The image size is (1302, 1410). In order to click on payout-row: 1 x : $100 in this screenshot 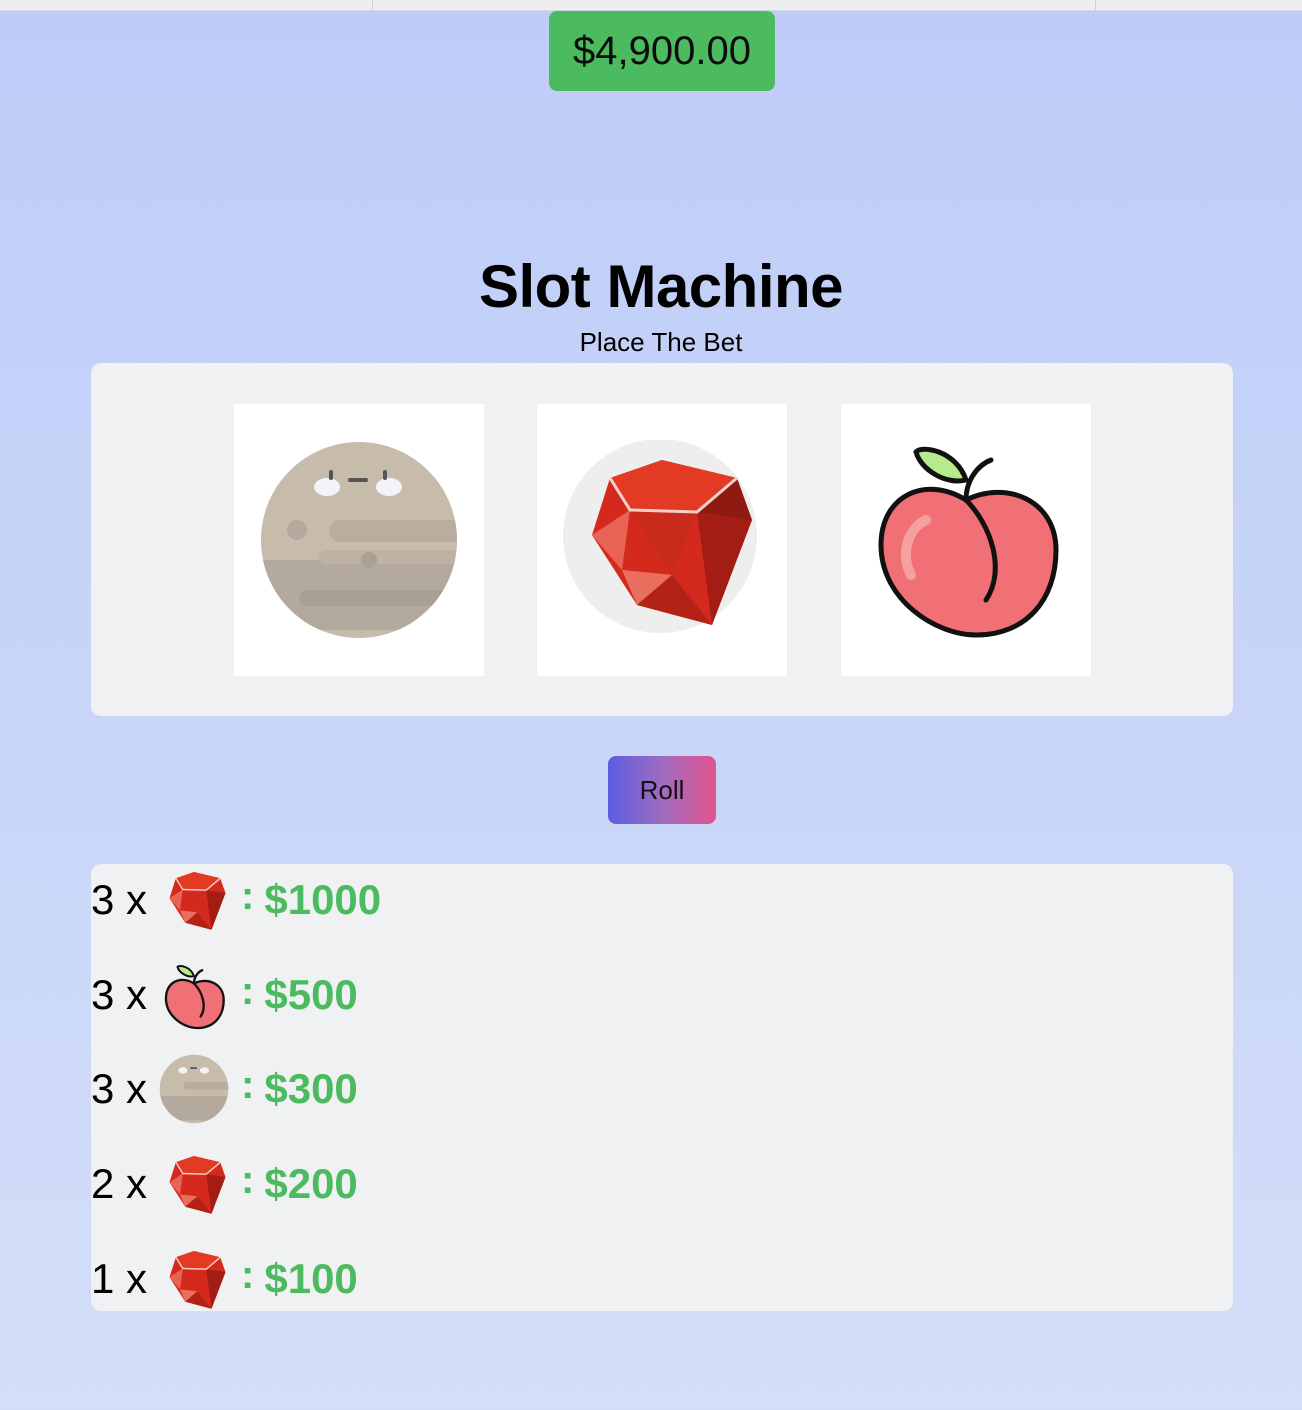, I will do `click(224, 1279)`.